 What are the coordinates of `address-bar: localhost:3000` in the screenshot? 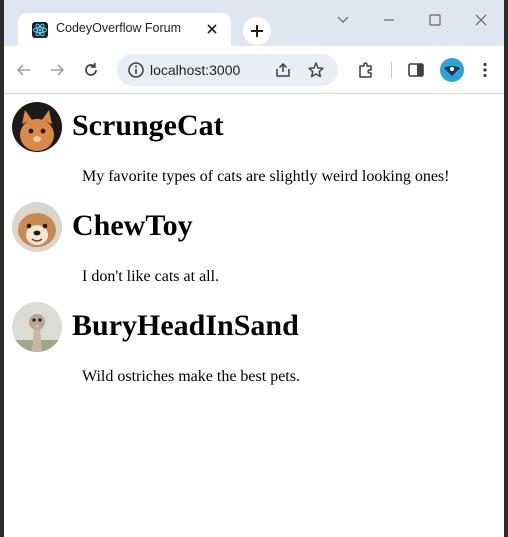 It's located at (227, 70).